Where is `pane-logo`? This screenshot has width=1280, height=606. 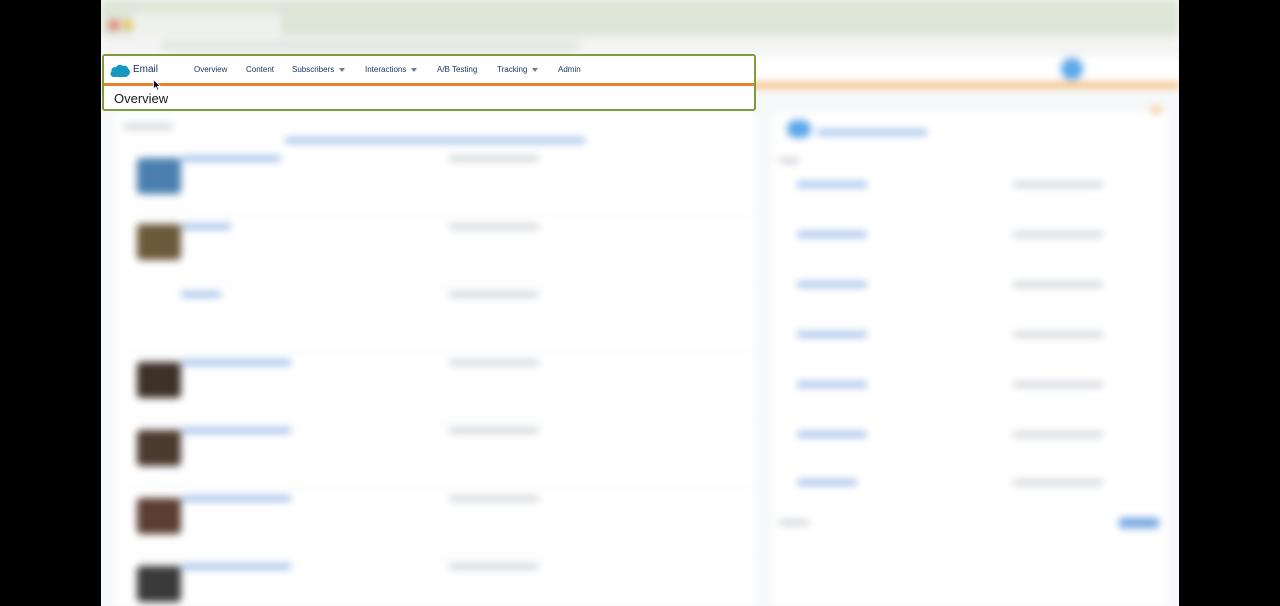 pane-logo is located at coordinates (799, 129).